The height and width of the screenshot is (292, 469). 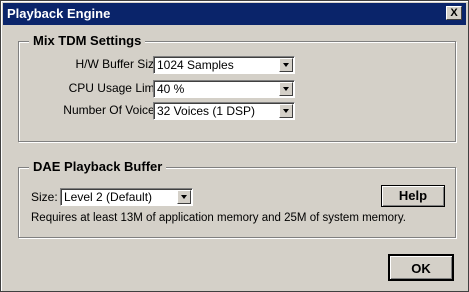 What do you see at coordinates (87, 40) in the screenshot?
I see `mix-tdm-settings-title: Mix TDM Settings` at bounding box center [87, 40].